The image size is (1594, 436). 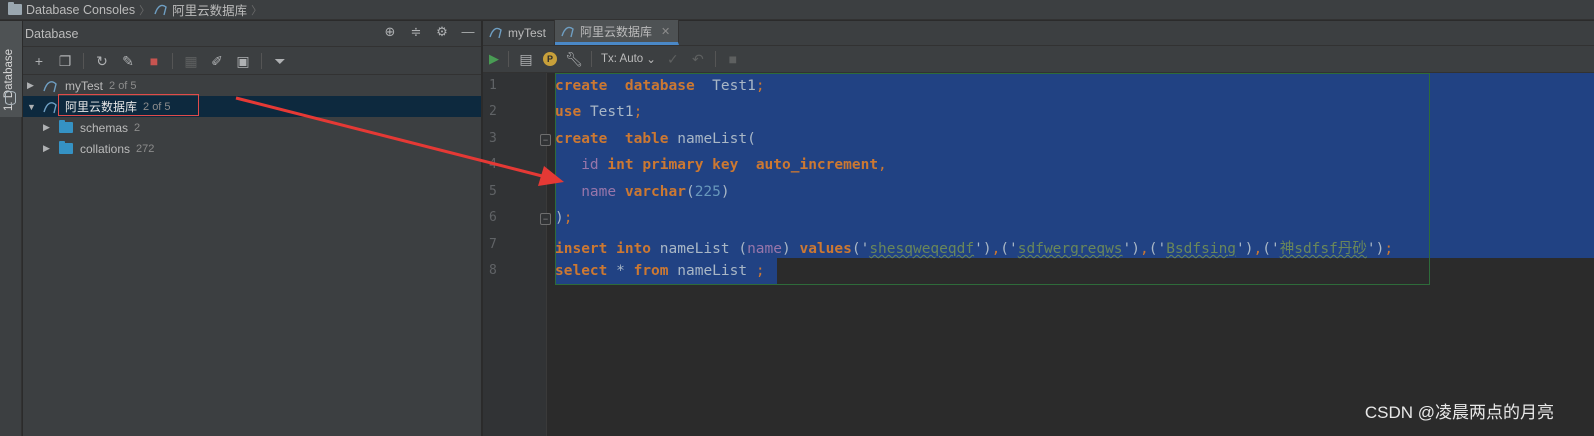 I want to click on code-line-8: select * from nameList ;, so click(x=660, y=271).